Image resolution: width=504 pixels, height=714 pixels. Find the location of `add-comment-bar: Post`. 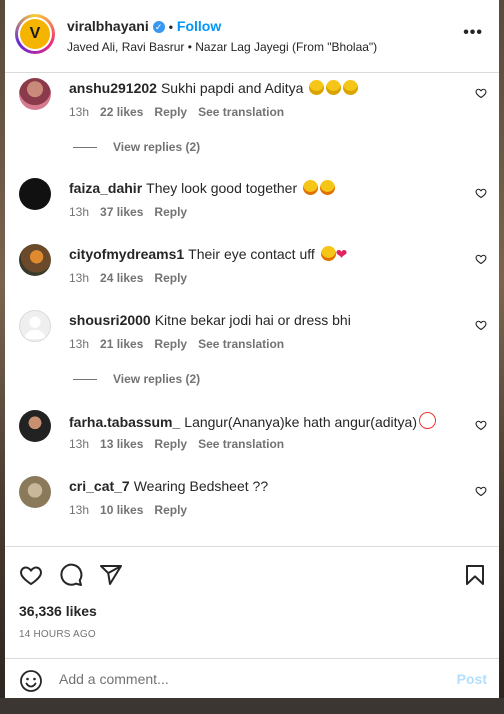

add-comment-bar: Post is located at coordinates (252, 678).